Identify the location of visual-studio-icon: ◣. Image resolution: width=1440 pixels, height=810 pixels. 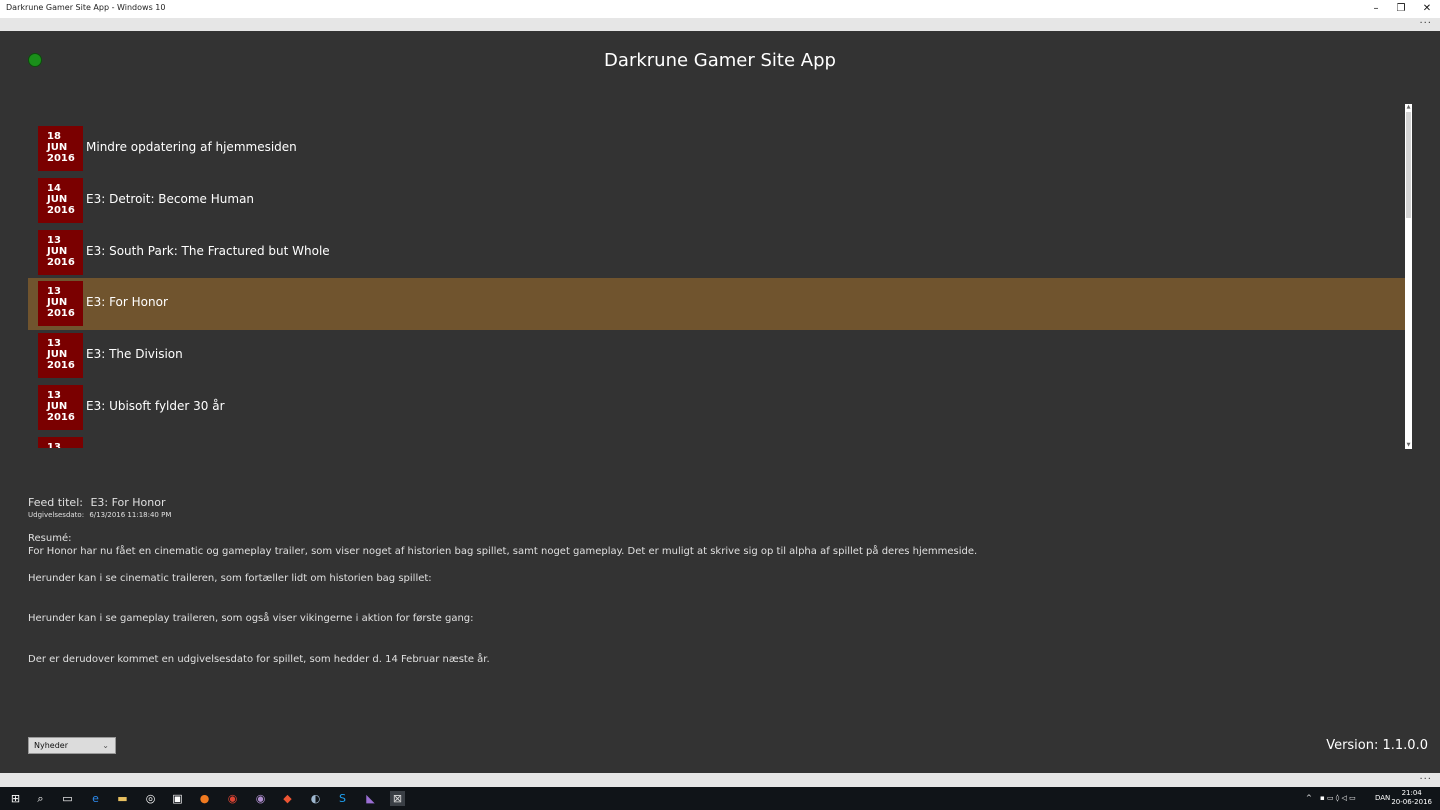
(370, 798).